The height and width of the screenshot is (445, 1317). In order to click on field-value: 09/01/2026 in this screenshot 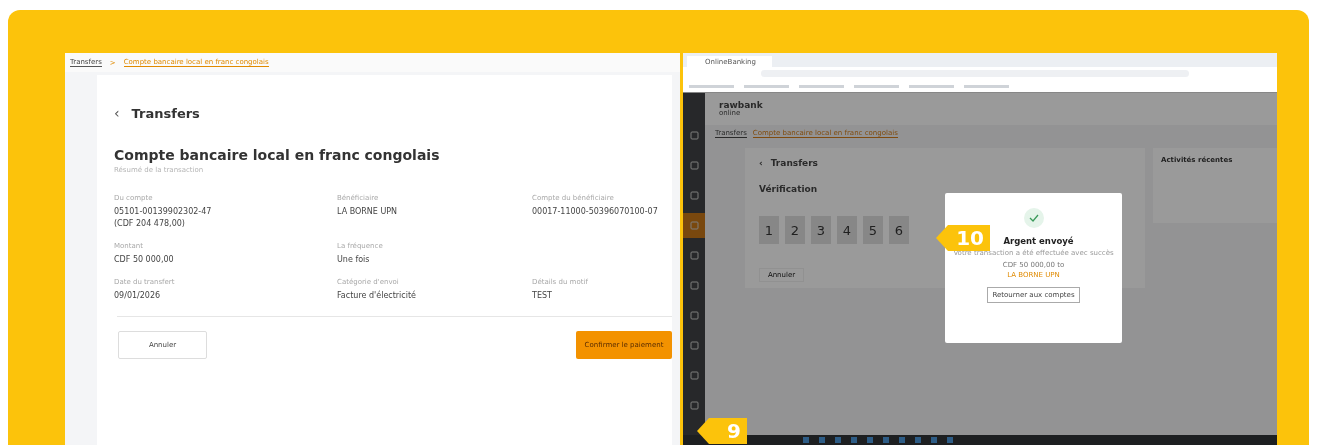, I will do `click(138, 296)`.